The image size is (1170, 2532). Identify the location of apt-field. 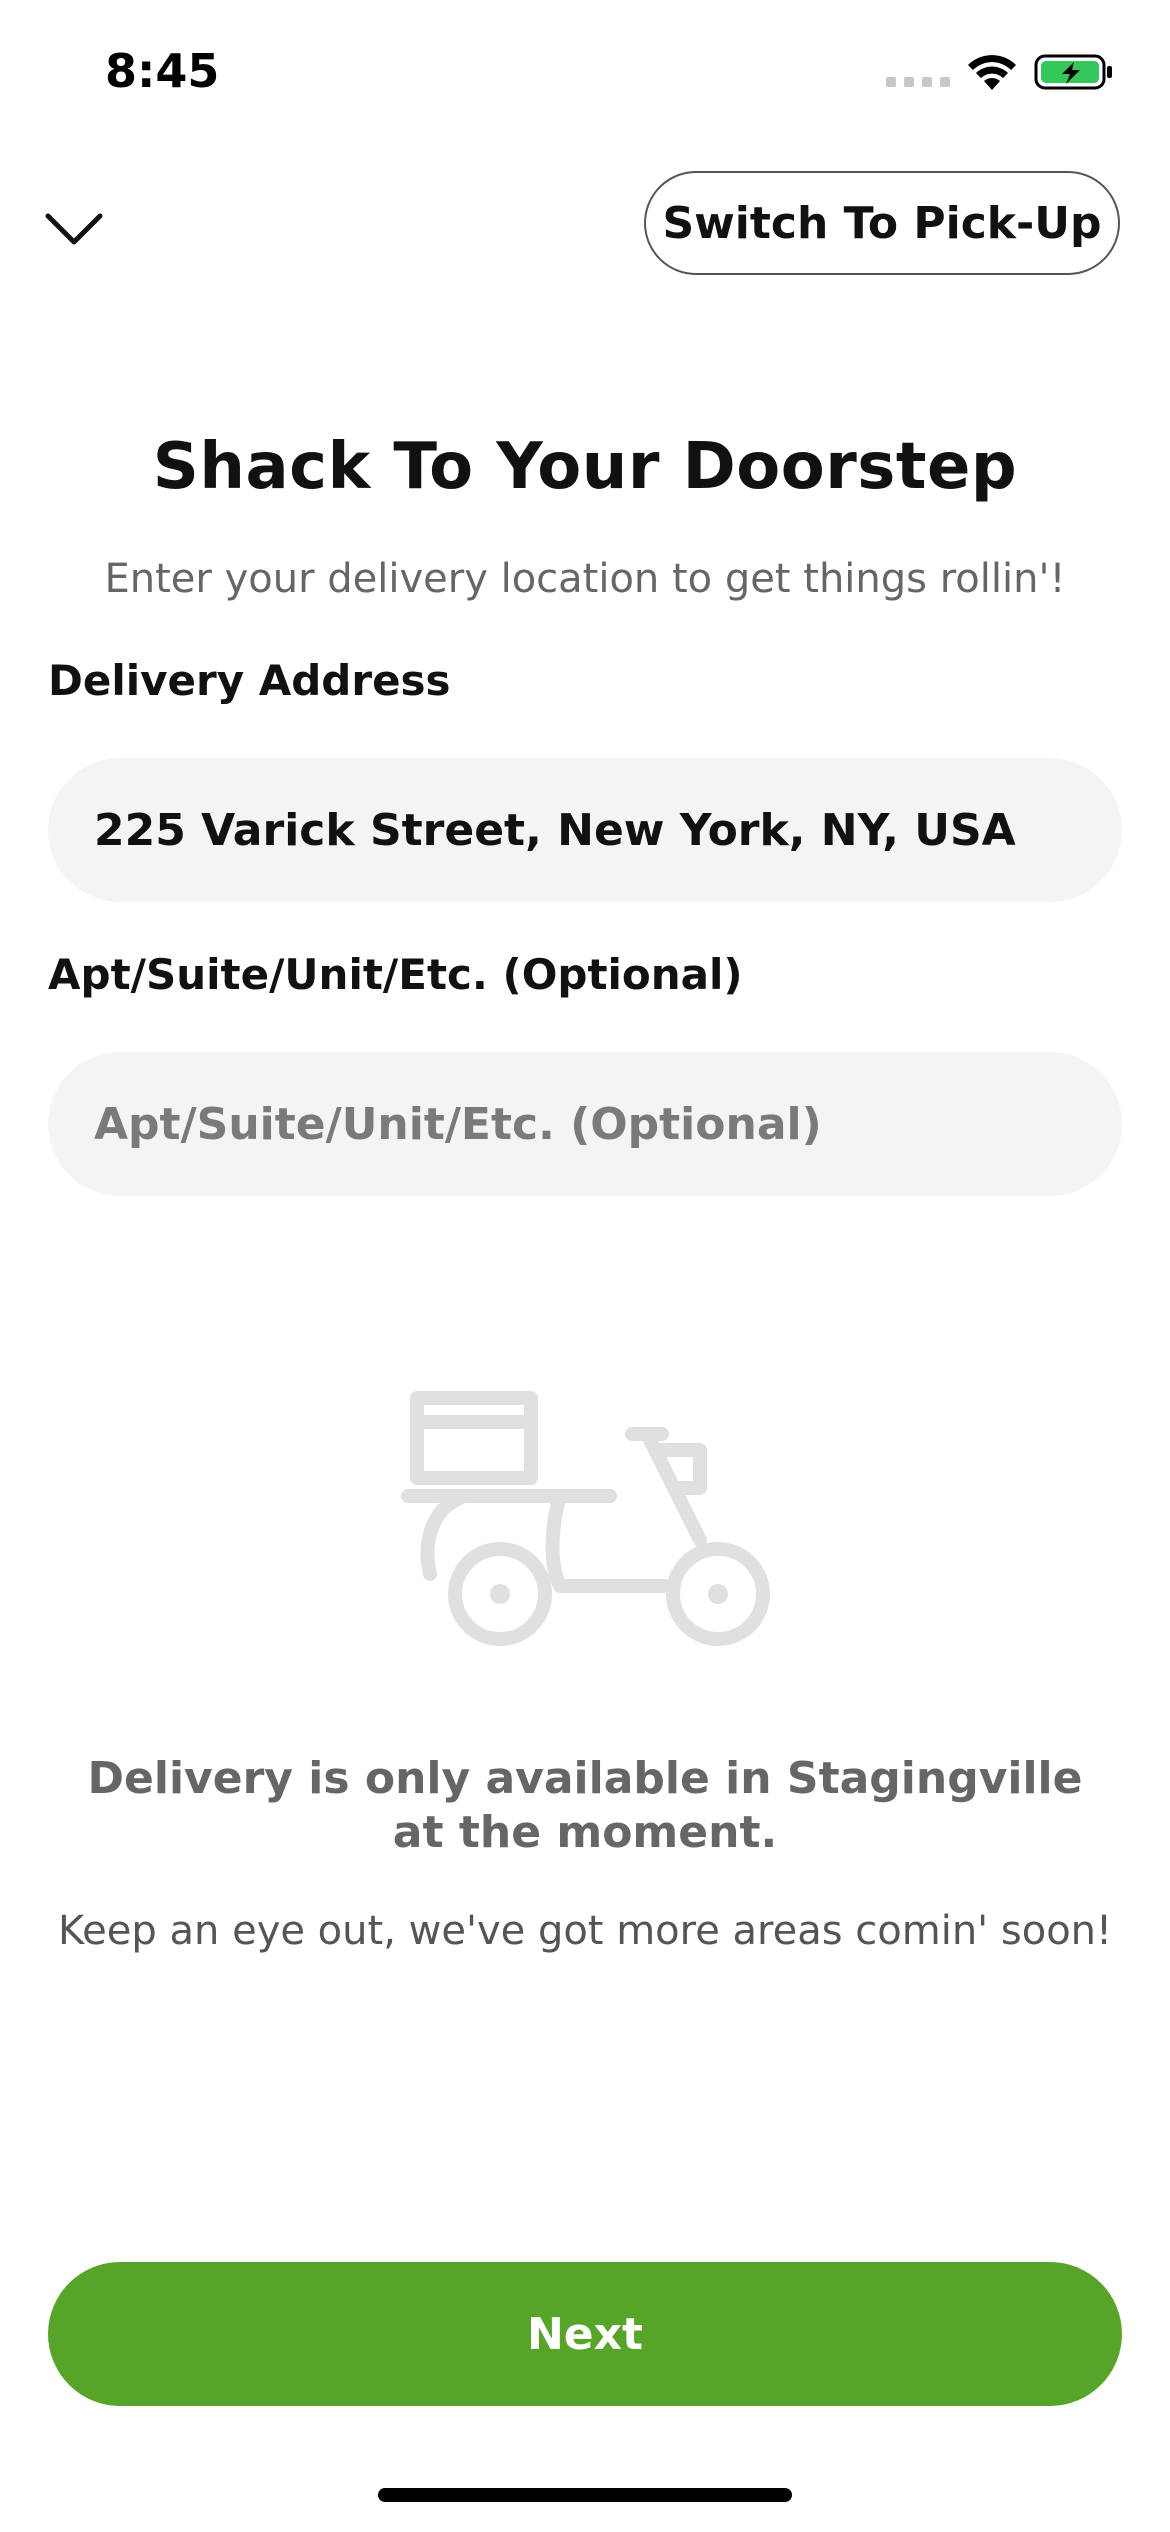
(585, 1124).